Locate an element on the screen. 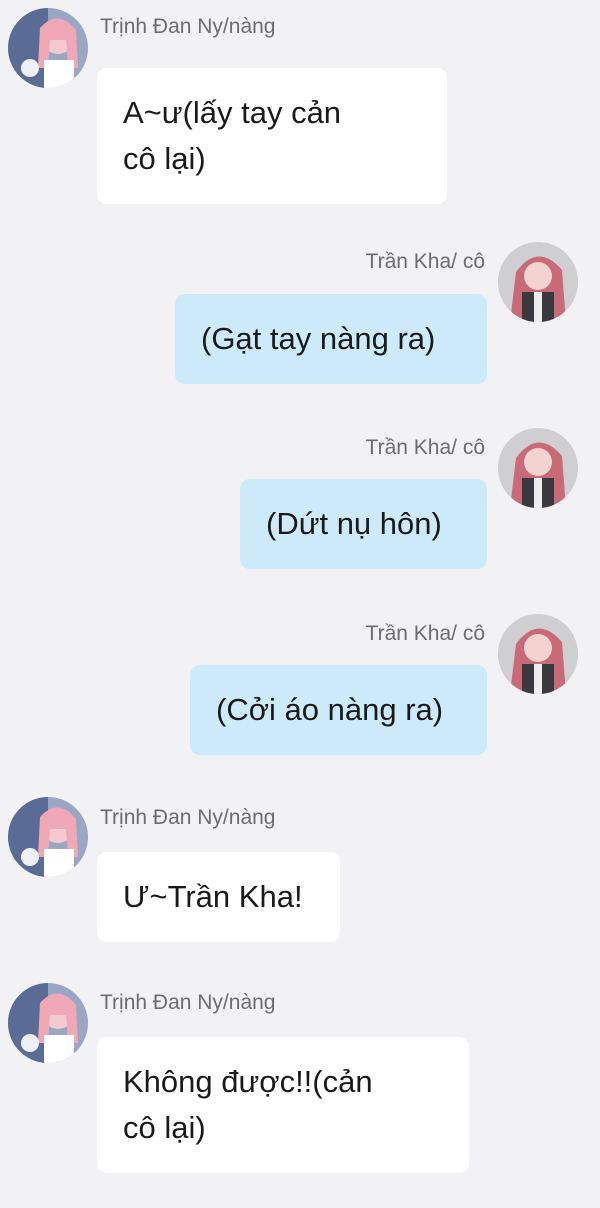 This screenshot has height=1208, width=600. message-text: Ư~Trần Kha! is located at coordinates (213, 896).